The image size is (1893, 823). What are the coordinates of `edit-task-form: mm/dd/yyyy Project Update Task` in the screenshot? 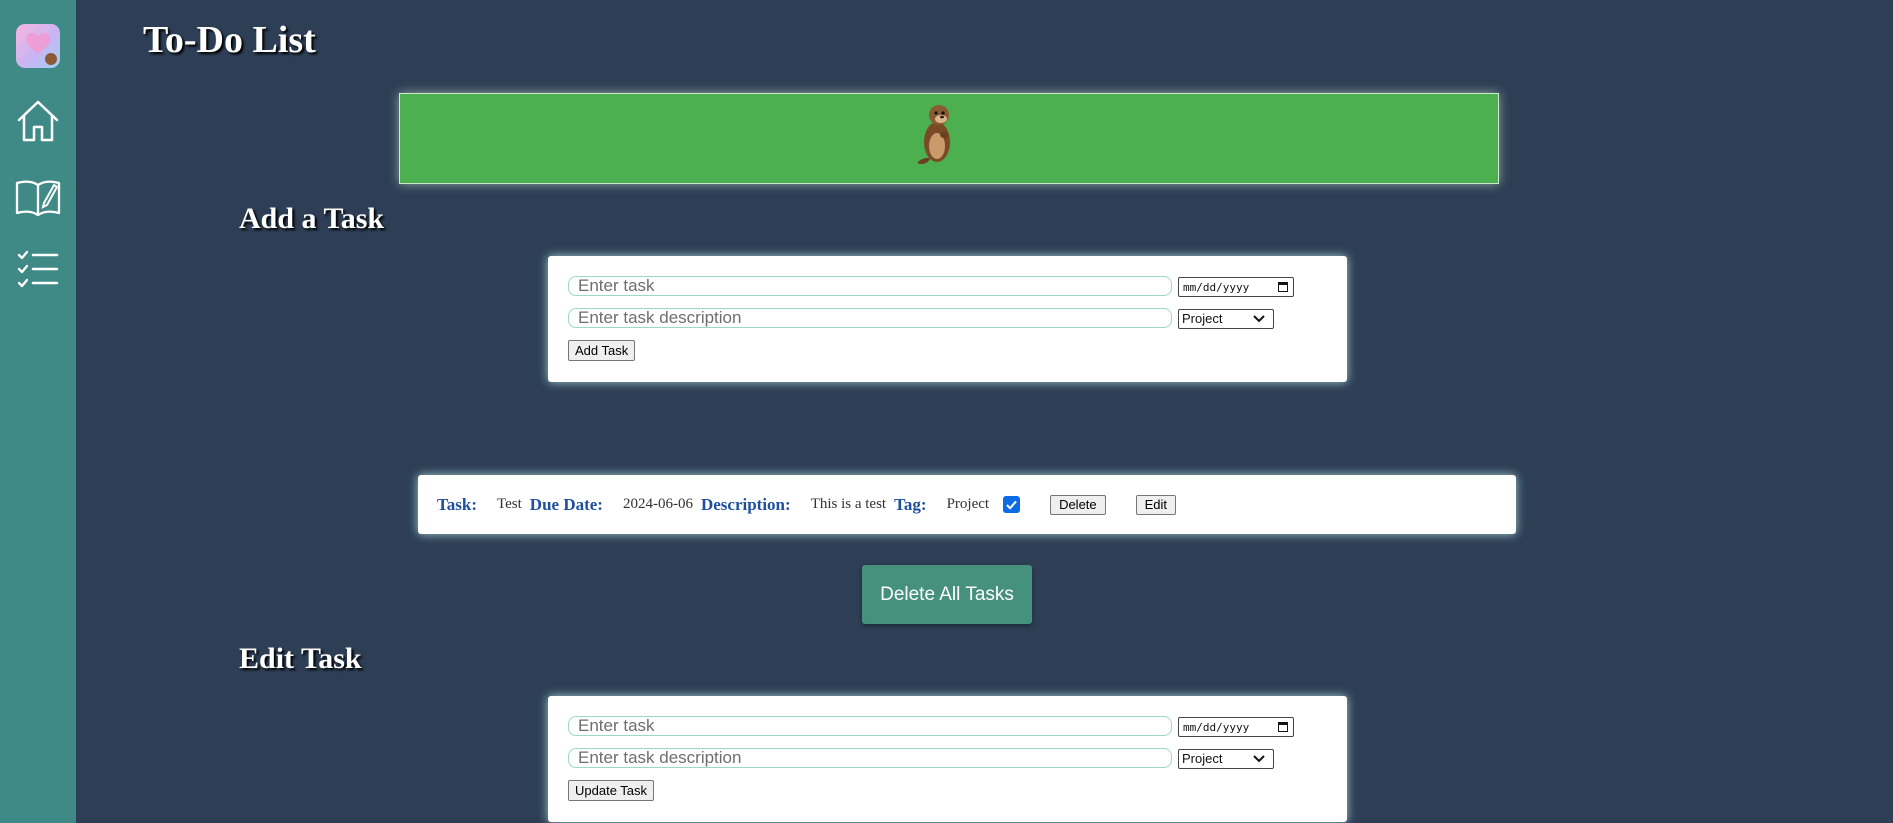 It's located at (947, 759).